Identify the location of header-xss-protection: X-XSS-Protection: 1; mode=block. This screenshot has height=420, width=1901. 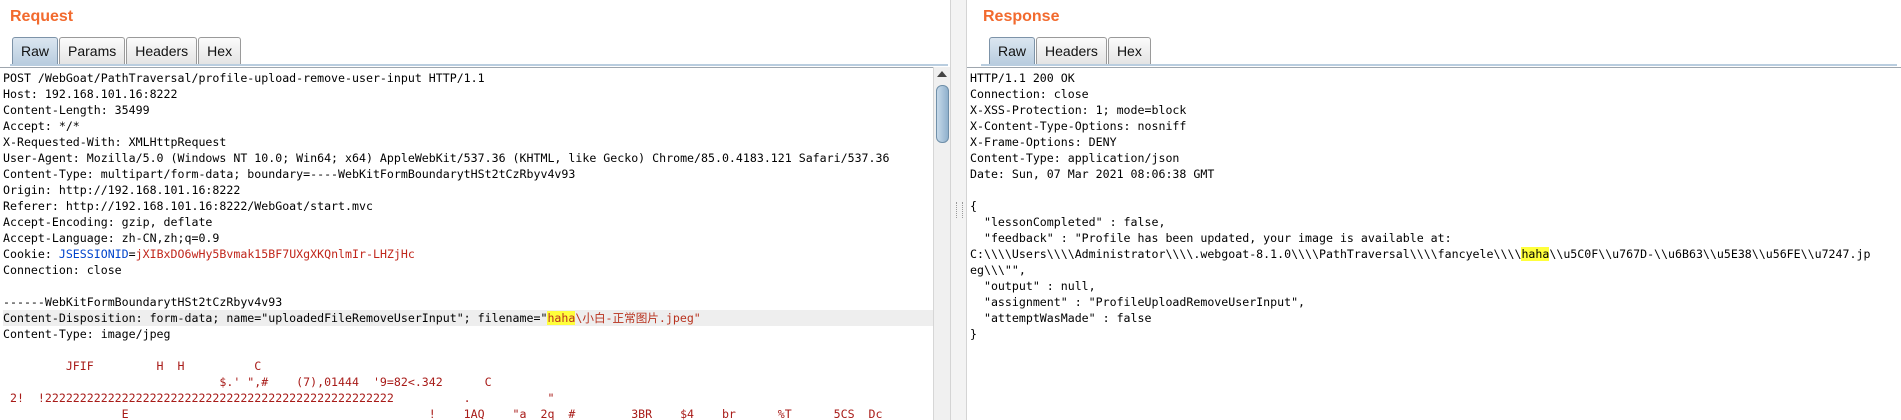
(1078, 110).